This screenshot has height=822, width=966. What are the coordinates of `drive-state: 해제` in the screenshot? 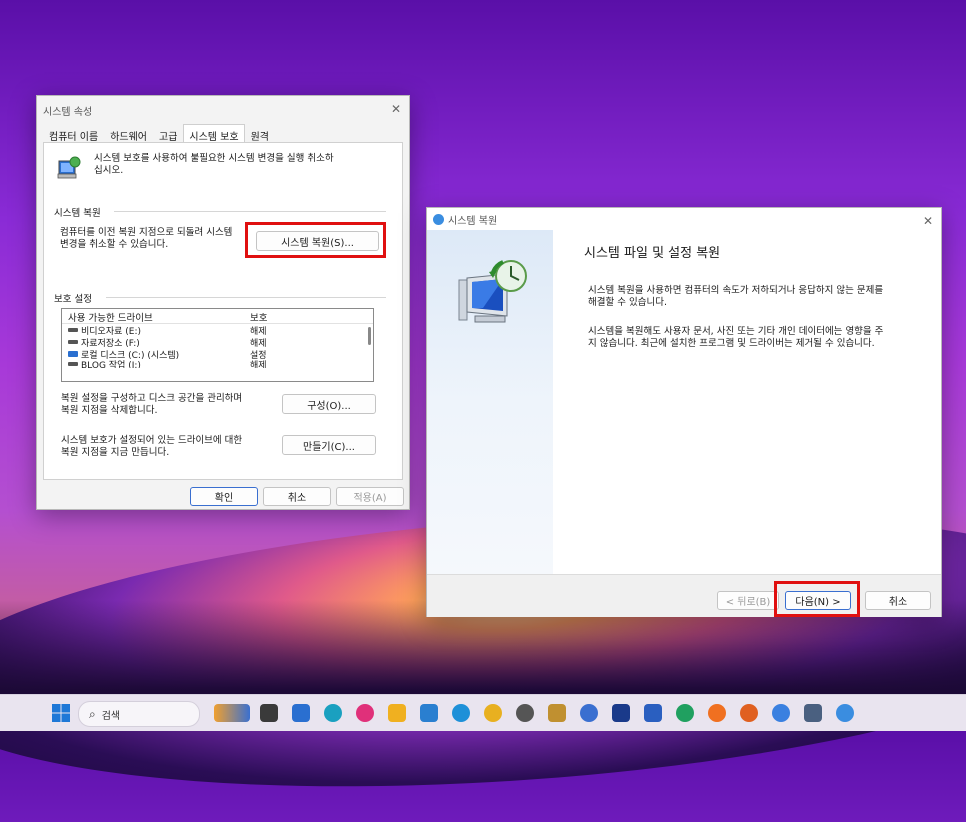 It's located at (258, 364).